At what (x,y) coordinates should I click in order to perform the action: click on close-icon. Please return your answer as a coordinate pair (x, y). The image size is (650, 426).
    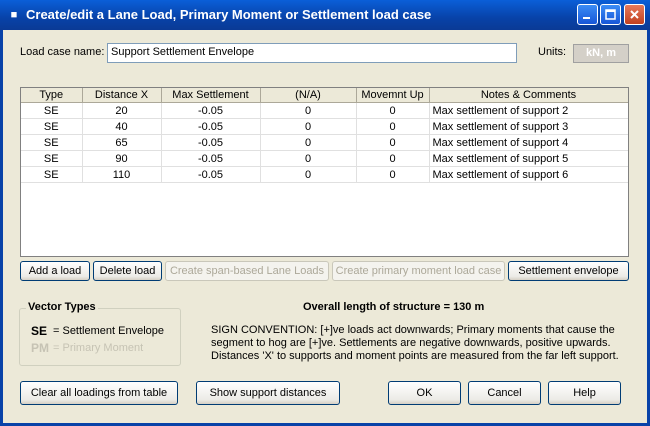
    Looking at the image, I should click on (634, 14).